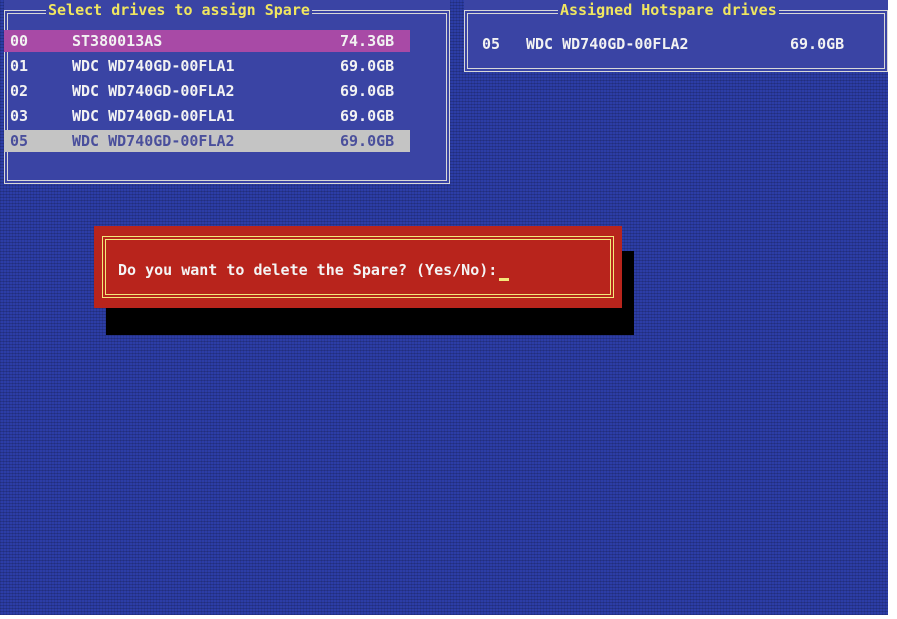 The height and width of the screenshot is (619, 897). I want to click on drive-row-01: 01 WDC WD740GD-00FLA1 69.0GB, so click(207, 66).